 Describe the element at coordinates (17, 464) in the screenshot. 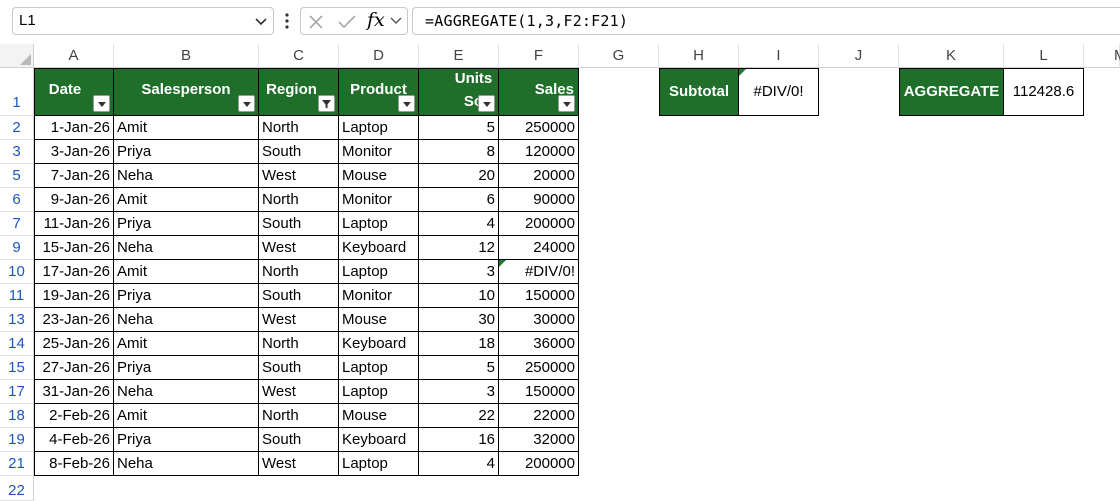

I see `row-header: 21` at that location.